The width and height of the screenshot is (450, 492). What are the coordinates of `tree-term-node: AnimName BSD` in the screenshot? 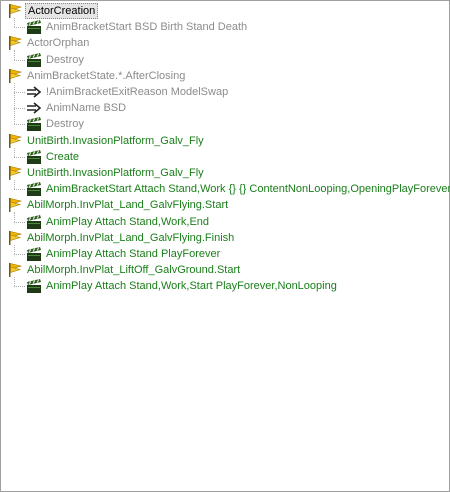 It's located at (225, 108).